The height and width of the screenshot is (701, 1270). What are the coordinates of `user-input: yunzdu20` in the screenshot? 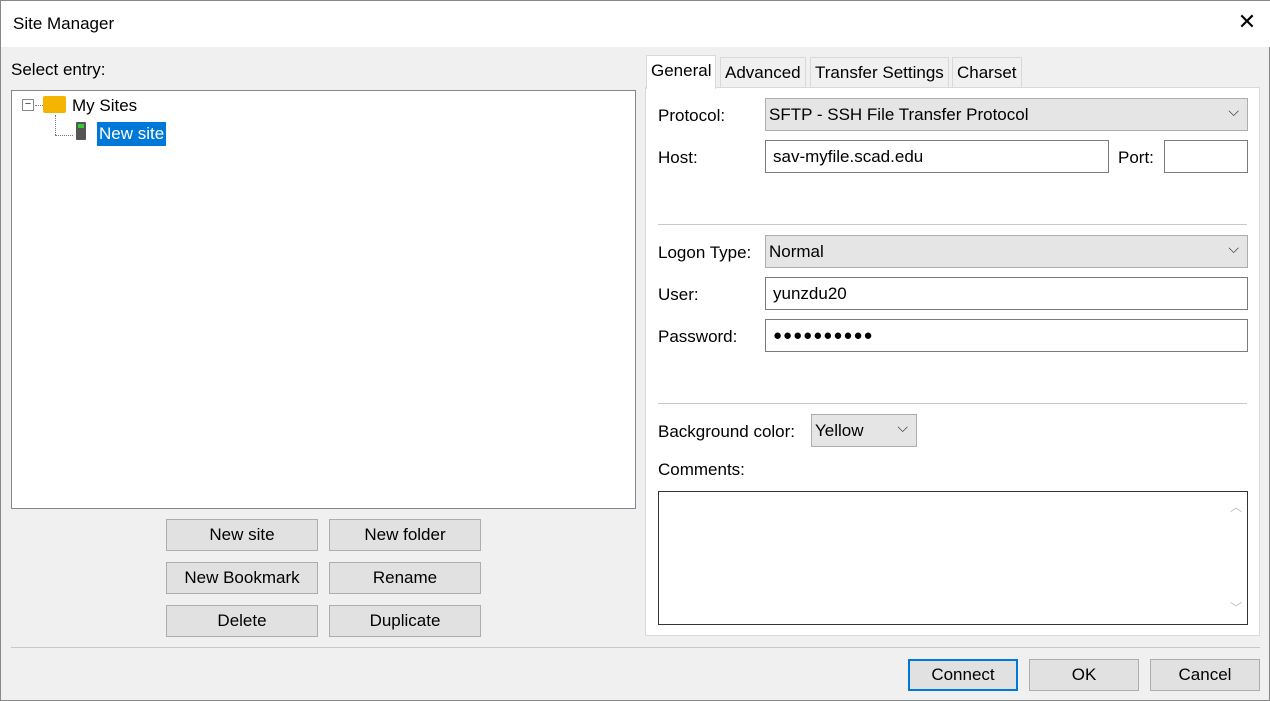 It's located at (1006, 293).